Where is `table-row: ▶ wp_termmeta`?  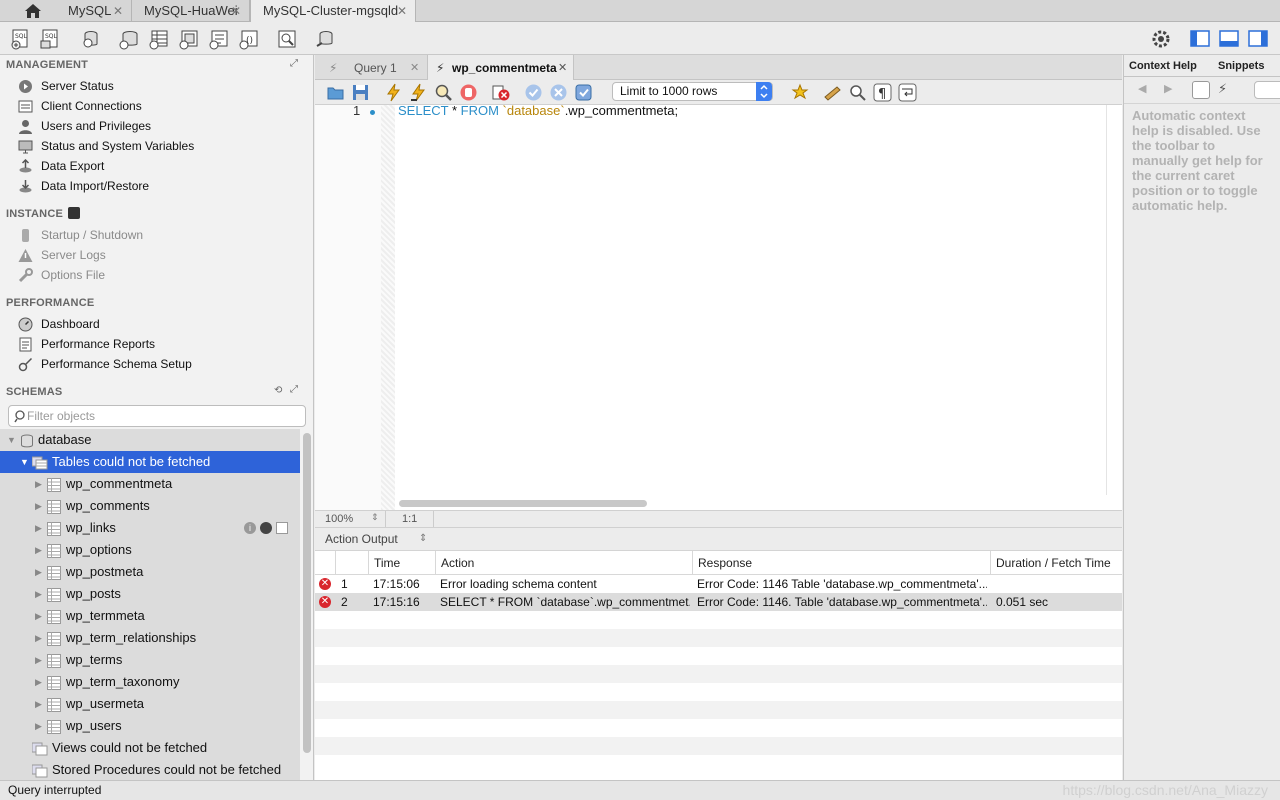 table-row: ▶ wp_termmeta is located at coordinates (150, 616).